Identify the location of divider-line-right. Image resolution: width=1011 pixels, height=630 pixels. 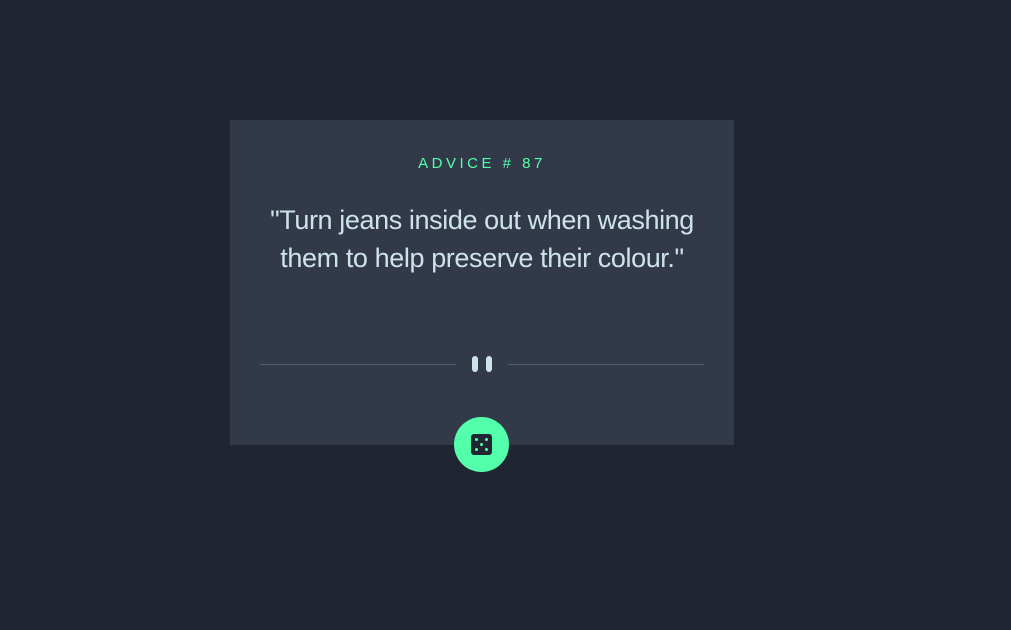
(606, 364).